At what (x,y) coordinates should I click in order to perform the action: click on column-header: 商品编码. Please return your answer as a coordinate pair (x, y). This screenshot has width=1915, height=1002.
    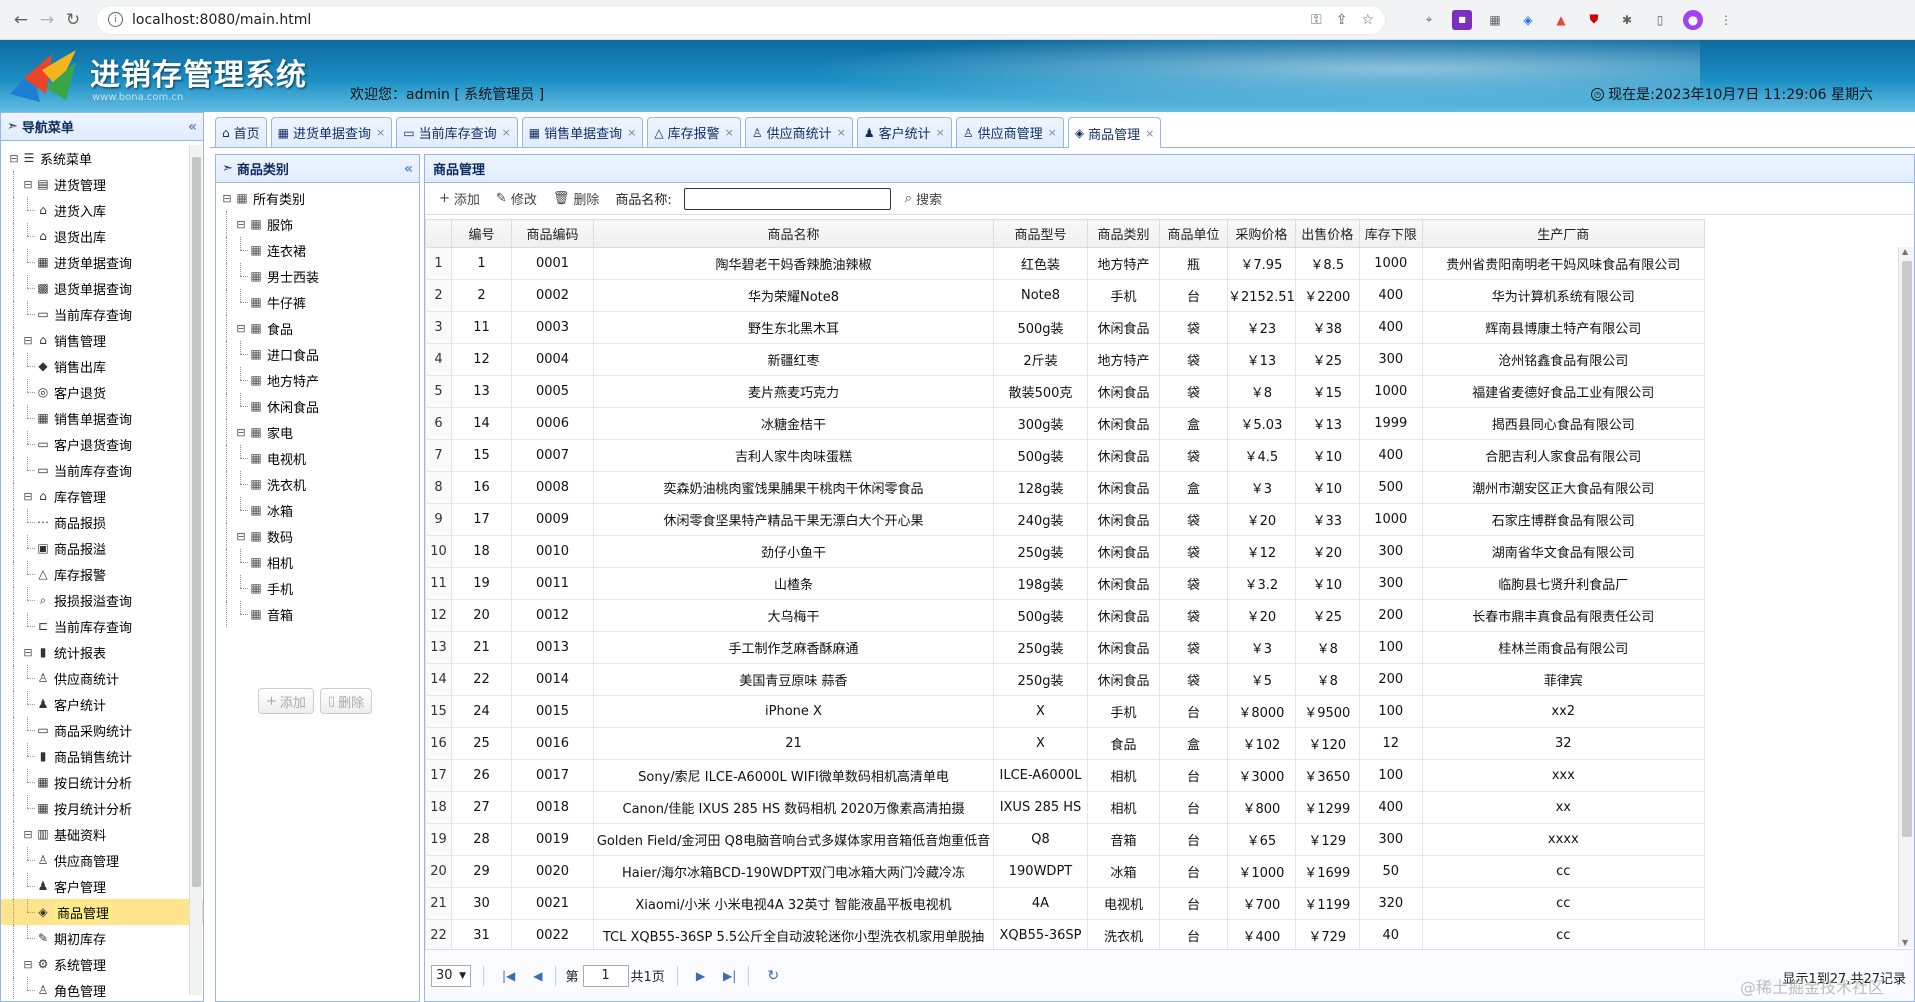
    Looking at the image, I should click on (552, 233).